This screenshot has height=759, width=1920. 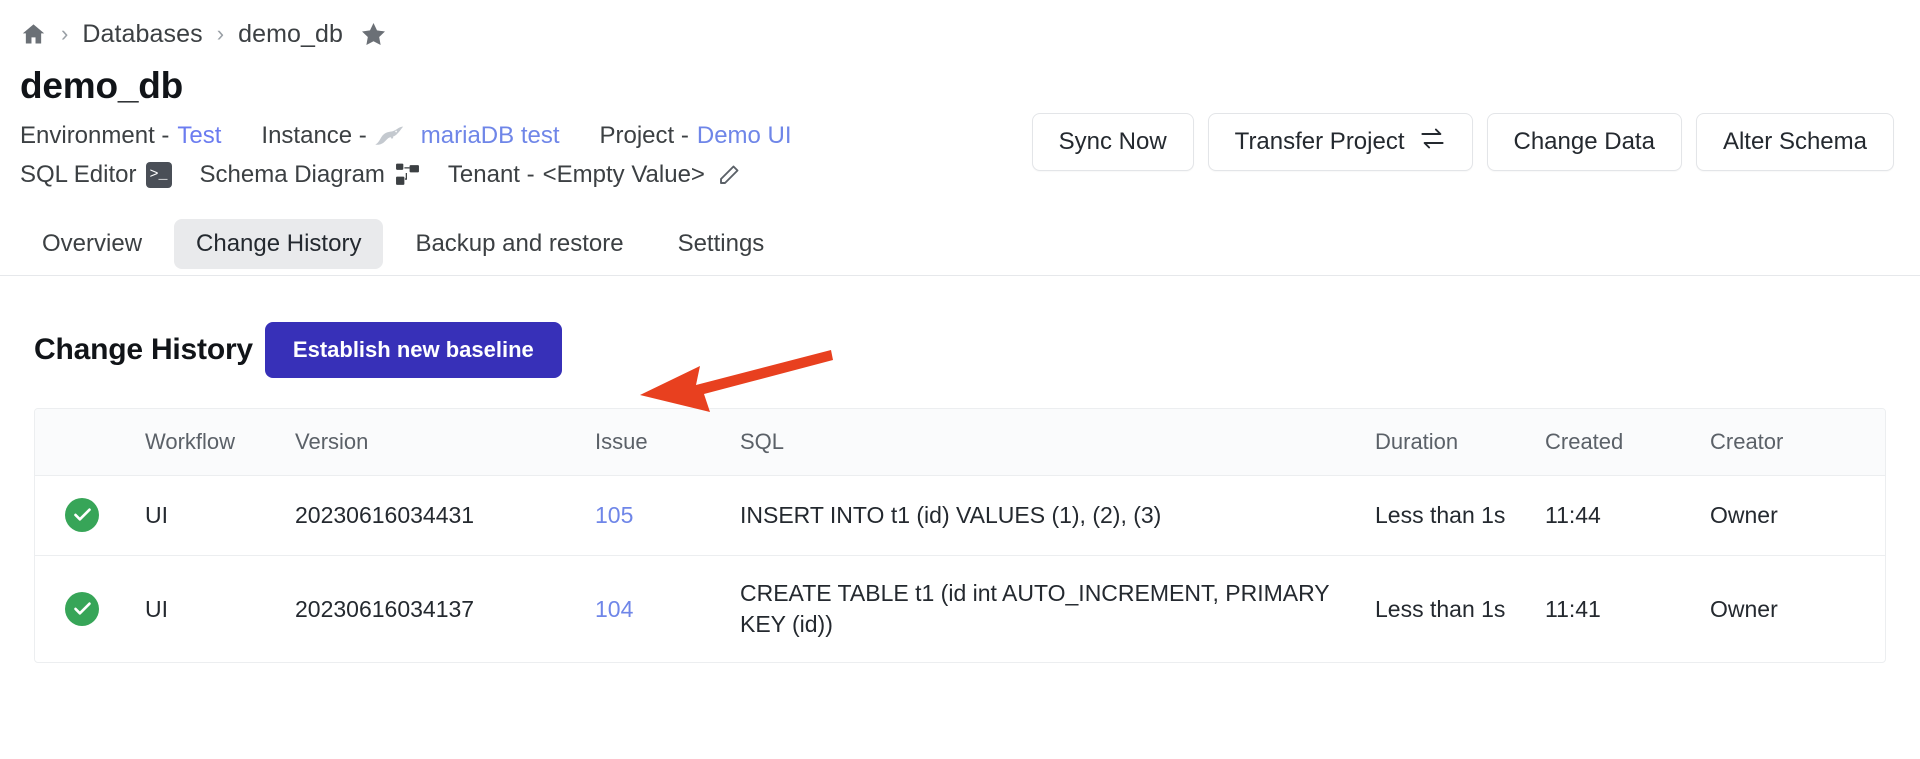 I want to click on alter-schema-button: Alter Schema, so click(x=1794, y=142).